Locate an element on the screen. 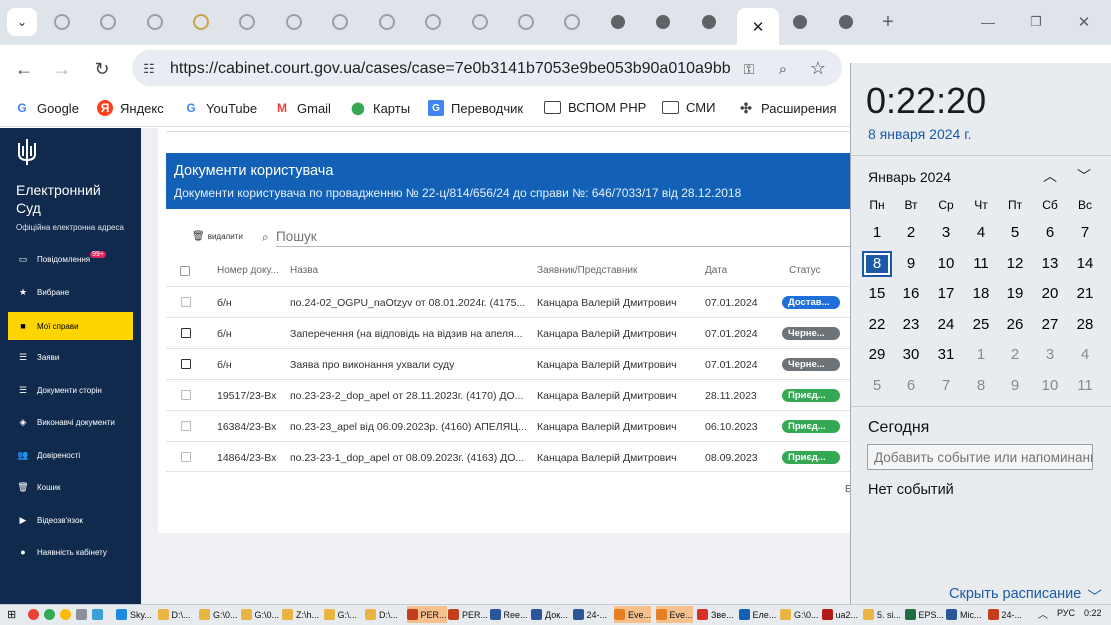 This screenshot has height=625, width=1111. bookmark-google: G Google is located at coordinates (46, 108).